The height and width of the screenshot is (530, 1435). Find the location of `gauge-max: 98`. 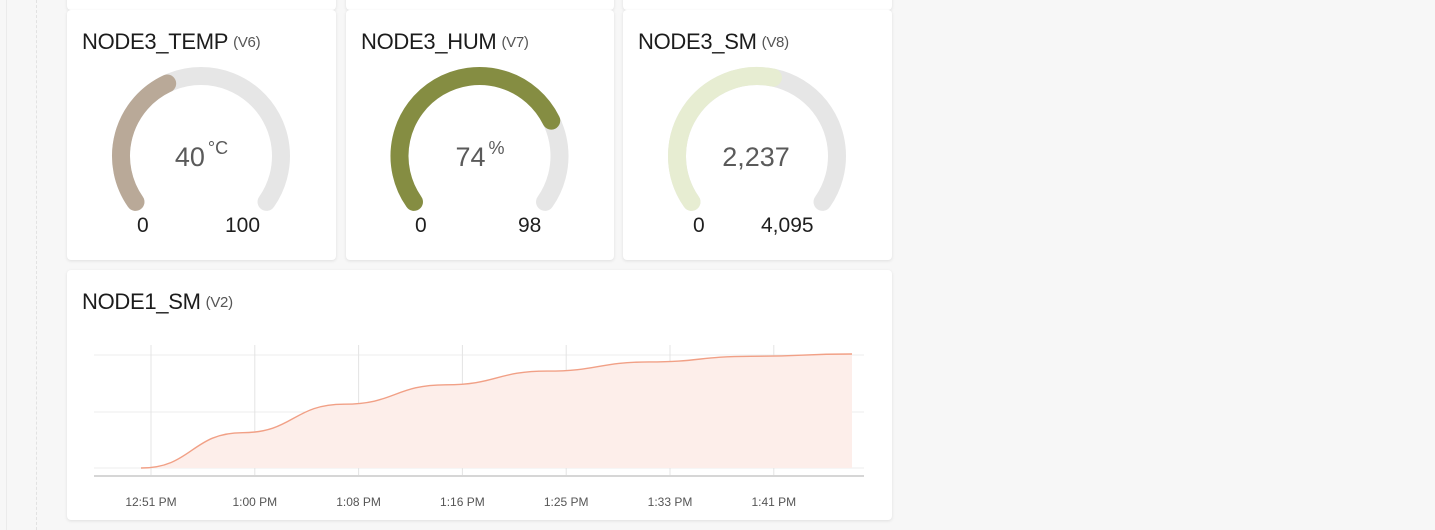

gauge-max: 98 is located at coordinates (530, 225).